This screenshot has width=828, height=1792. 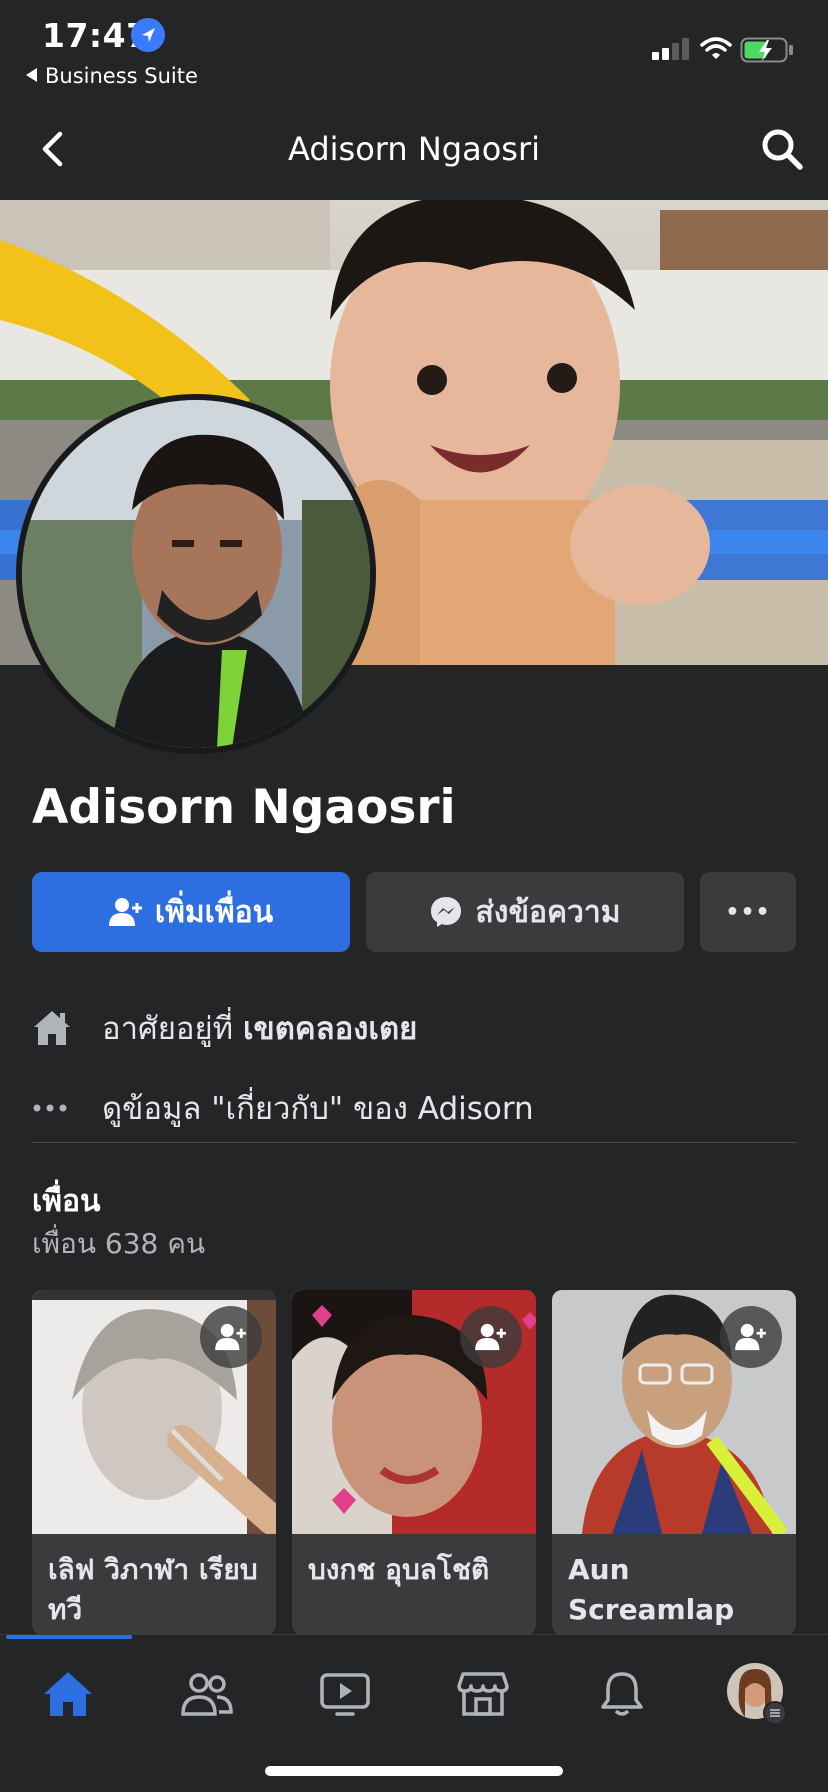 I want to click on back-app-label: Business Suite, so click(x=121, y=76).